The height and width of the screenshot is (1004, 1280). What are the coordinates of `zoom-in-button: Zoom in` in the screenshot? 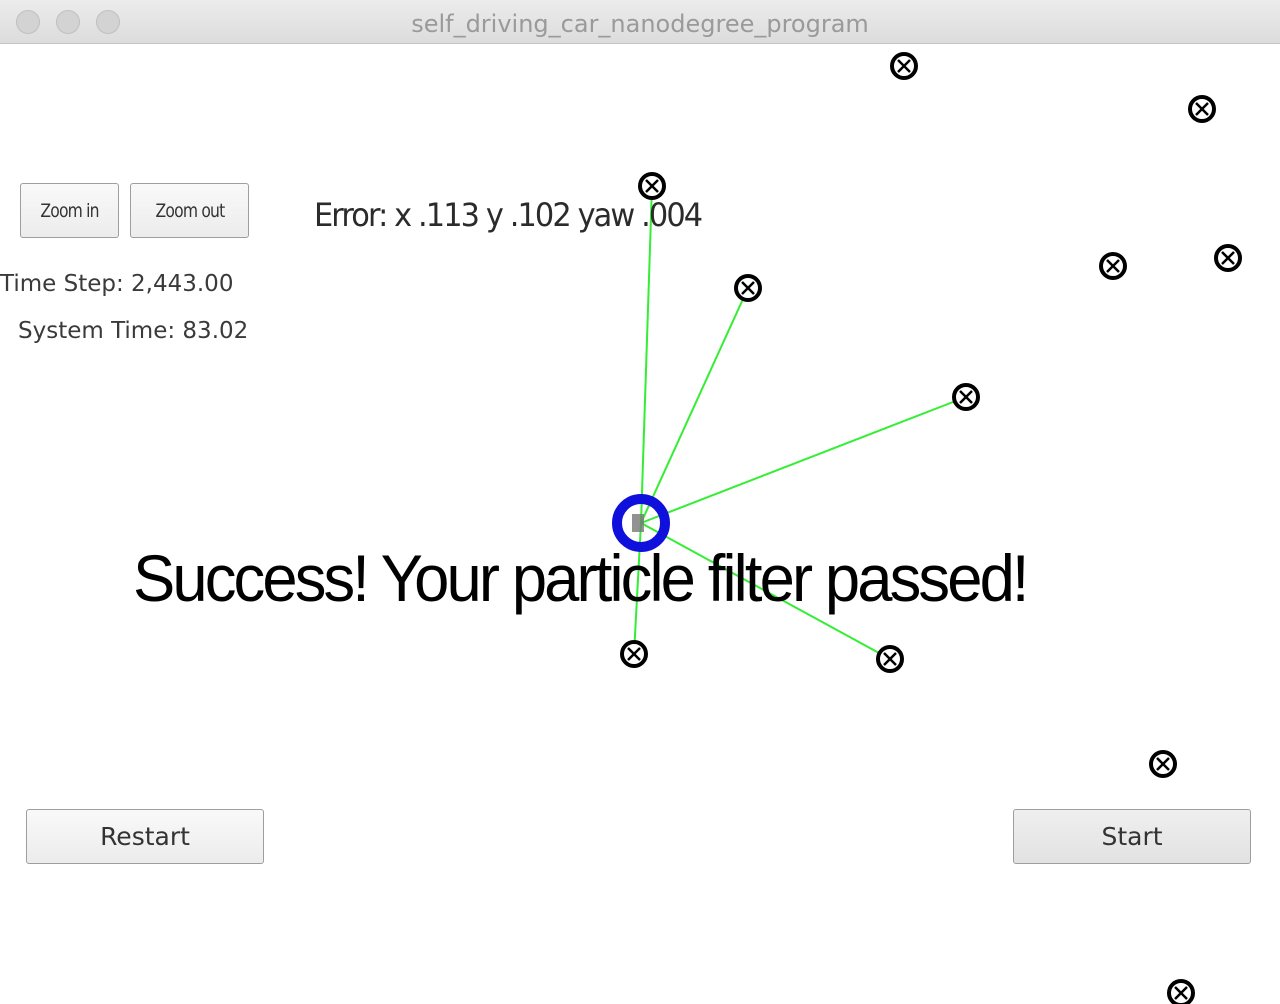 It's located at (69, 210).